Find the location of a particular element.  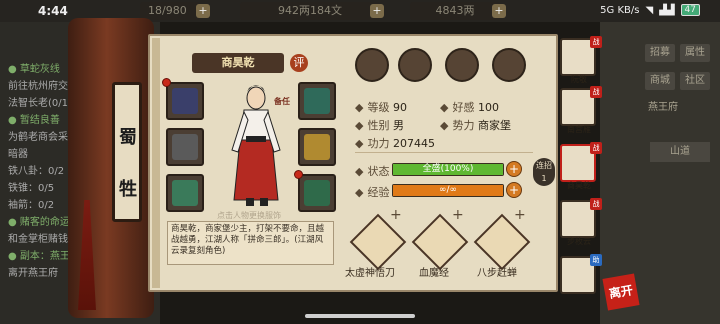

body-meridian-icon is located at coordinates (509, 65).